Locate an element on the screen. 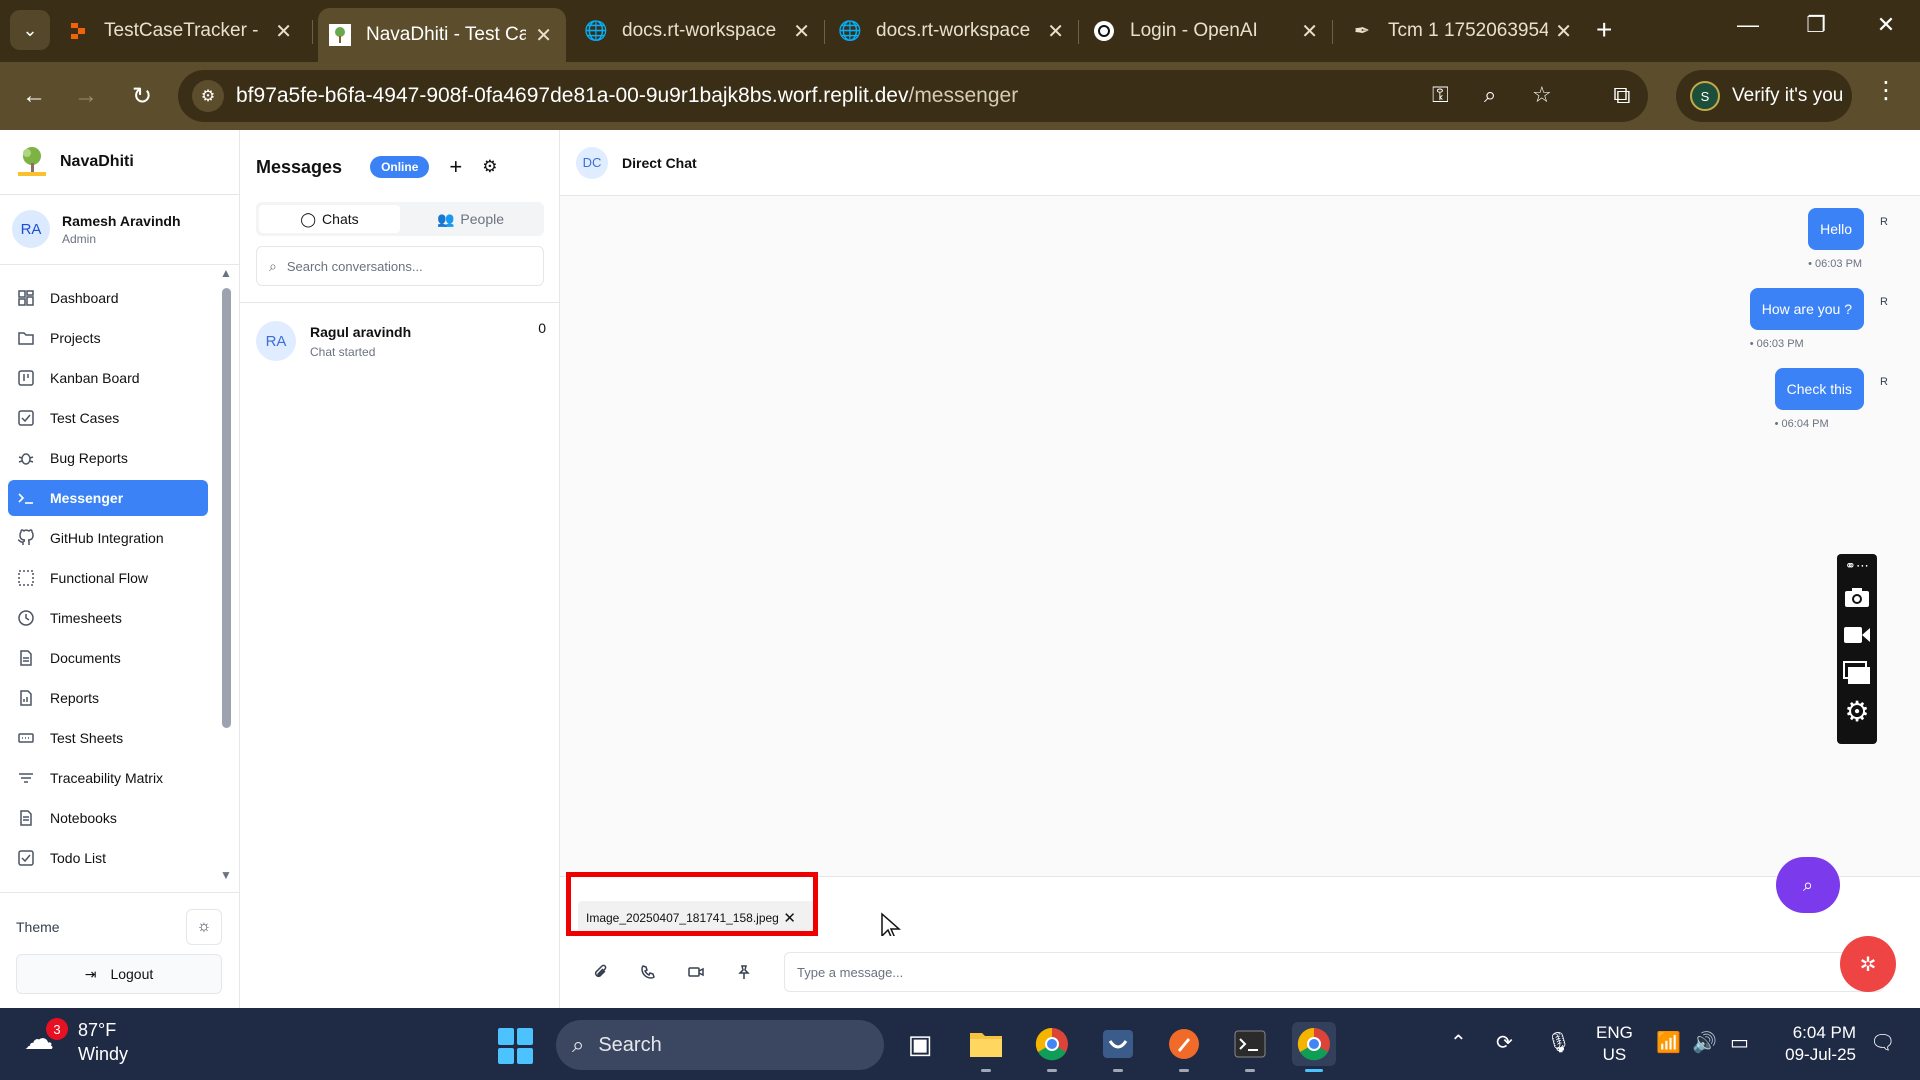 The width and height of the screenshot is (1920, 1080). search-input is located at coordinates (406, 266).